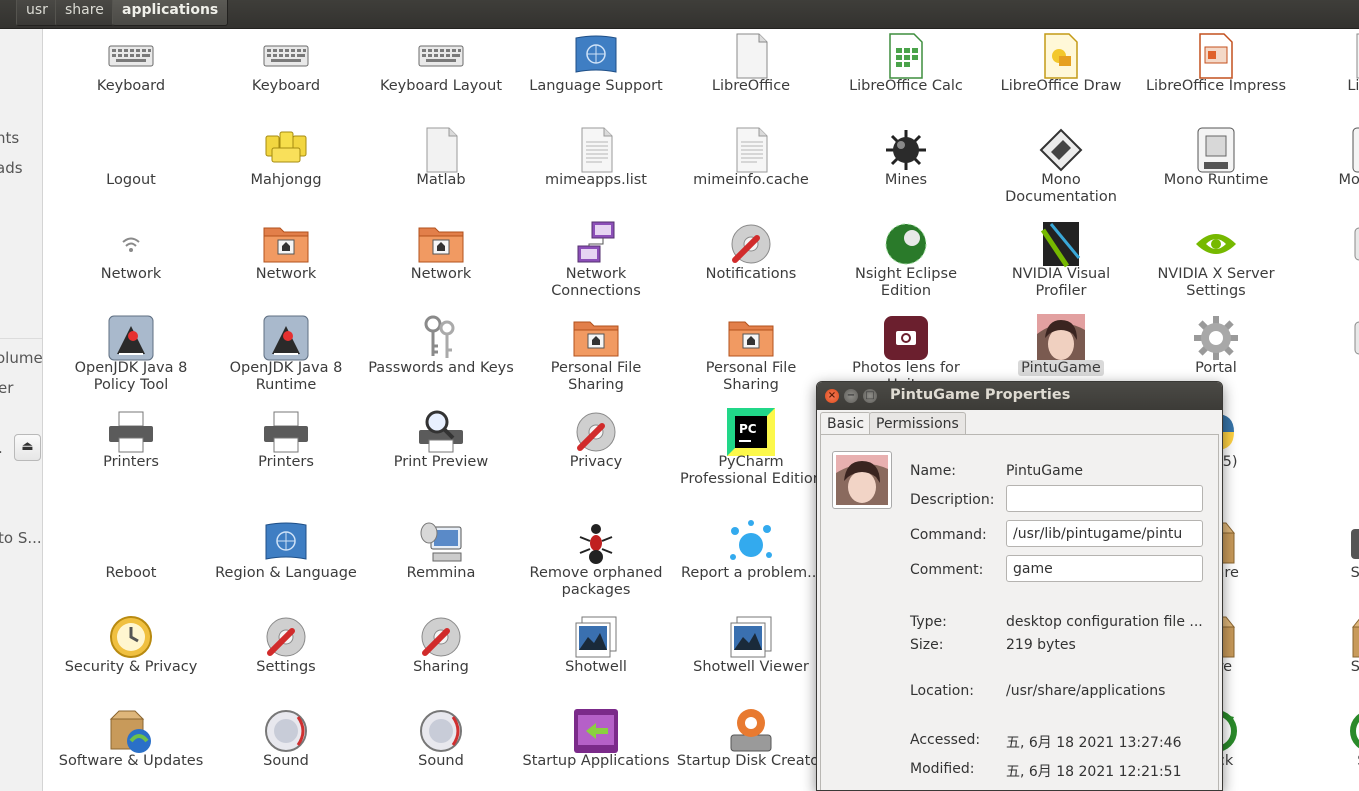 Image resolution: width=1359 pixels, height=791 pixels. Describe the element at coordinates (441, 432) in the screenshot. I see `print-preview-icon` at that location.